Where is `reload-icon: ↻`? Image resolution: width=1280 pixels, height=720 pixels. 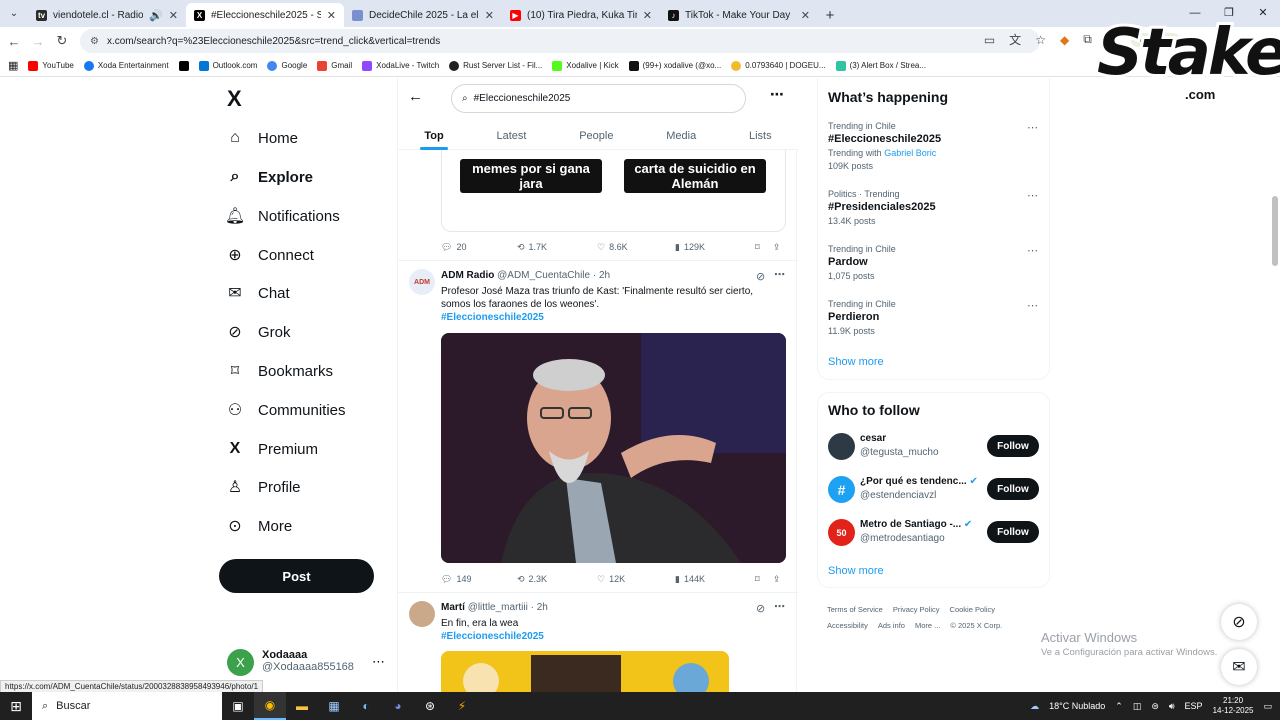 reload-icon: ↻ is located at coordinates (62, 41).